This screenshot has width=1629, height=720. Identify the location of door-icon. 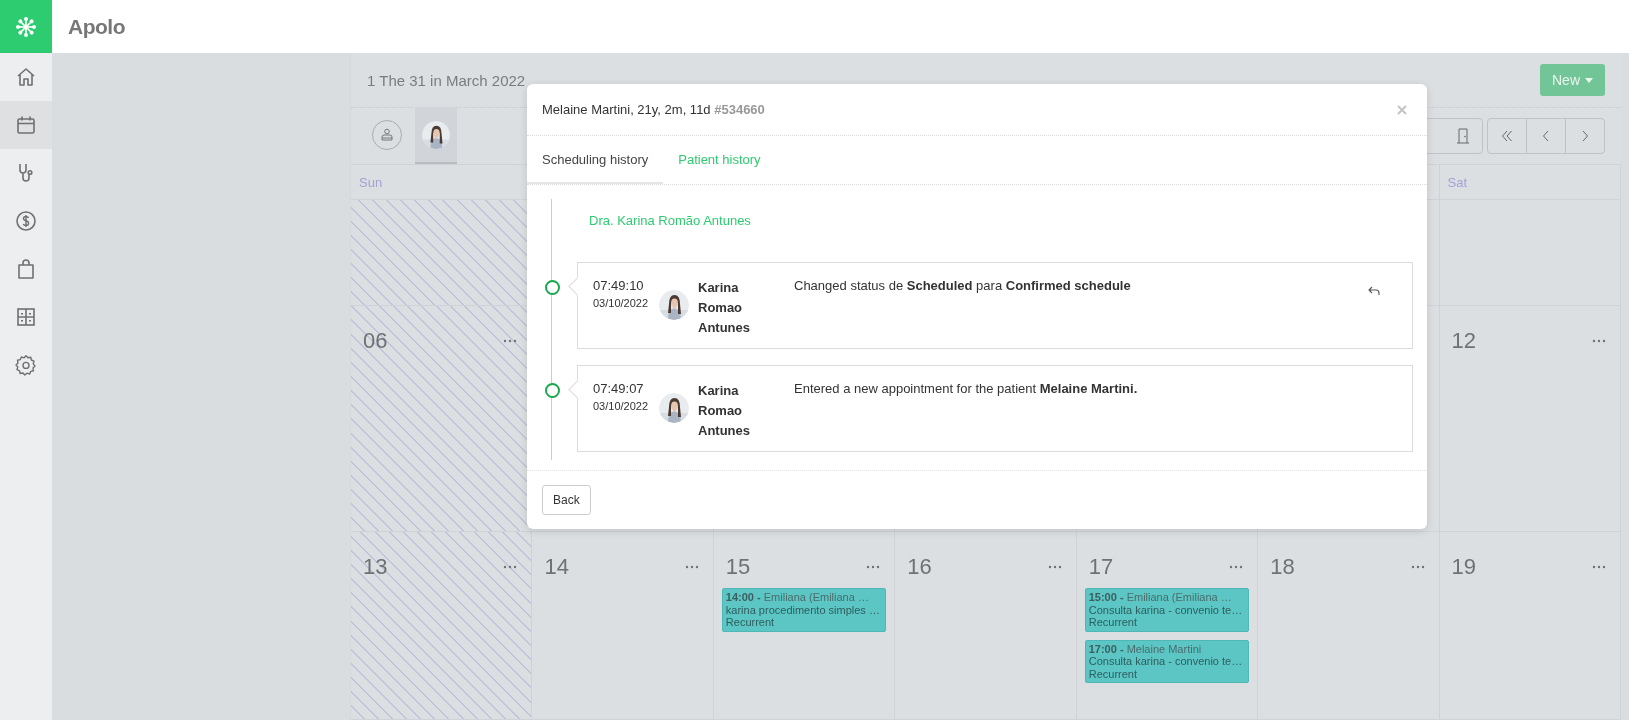
(1463, 136).